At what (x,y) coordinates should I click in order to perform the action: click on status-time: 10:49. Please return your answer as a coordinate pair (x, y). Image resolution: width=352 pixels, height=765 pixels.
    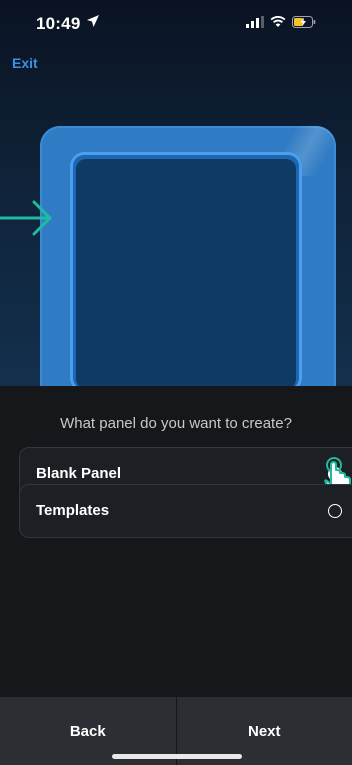
    Looking at the image, I should click on (58, 23).